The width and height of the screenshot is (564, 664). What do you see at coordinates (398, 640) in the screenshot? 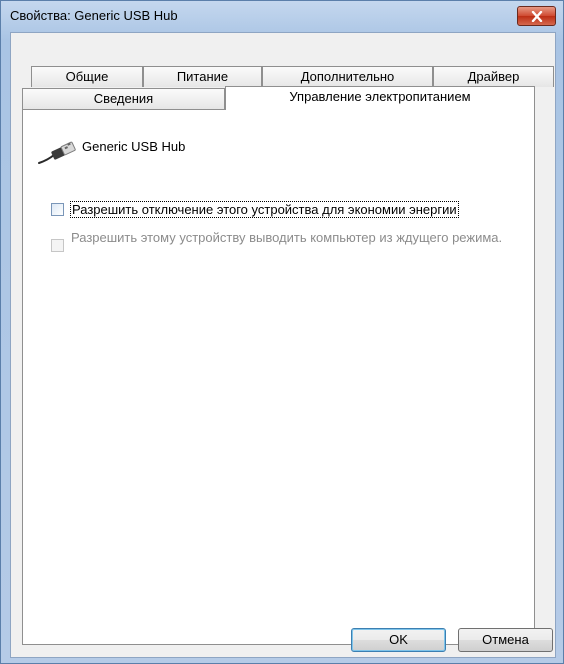
I see `ok-button: OK` at bounding box center [398, 640].